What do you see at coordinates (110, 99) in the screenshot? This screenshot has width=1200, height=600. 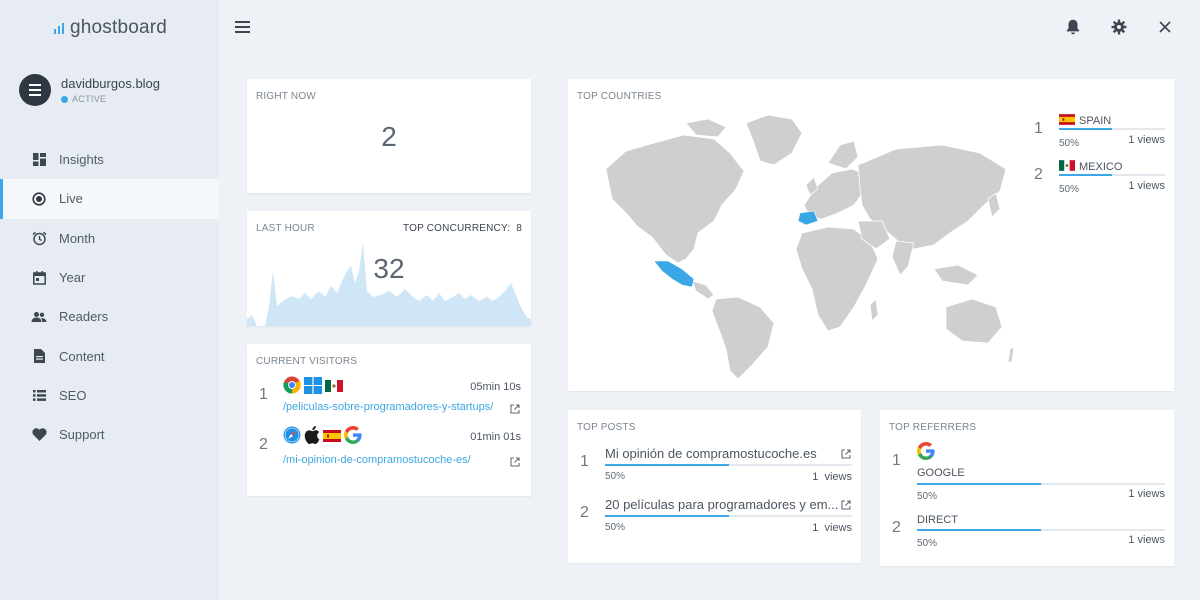 I see `account-status: ACTIVE` at bounding box center [110, 99].